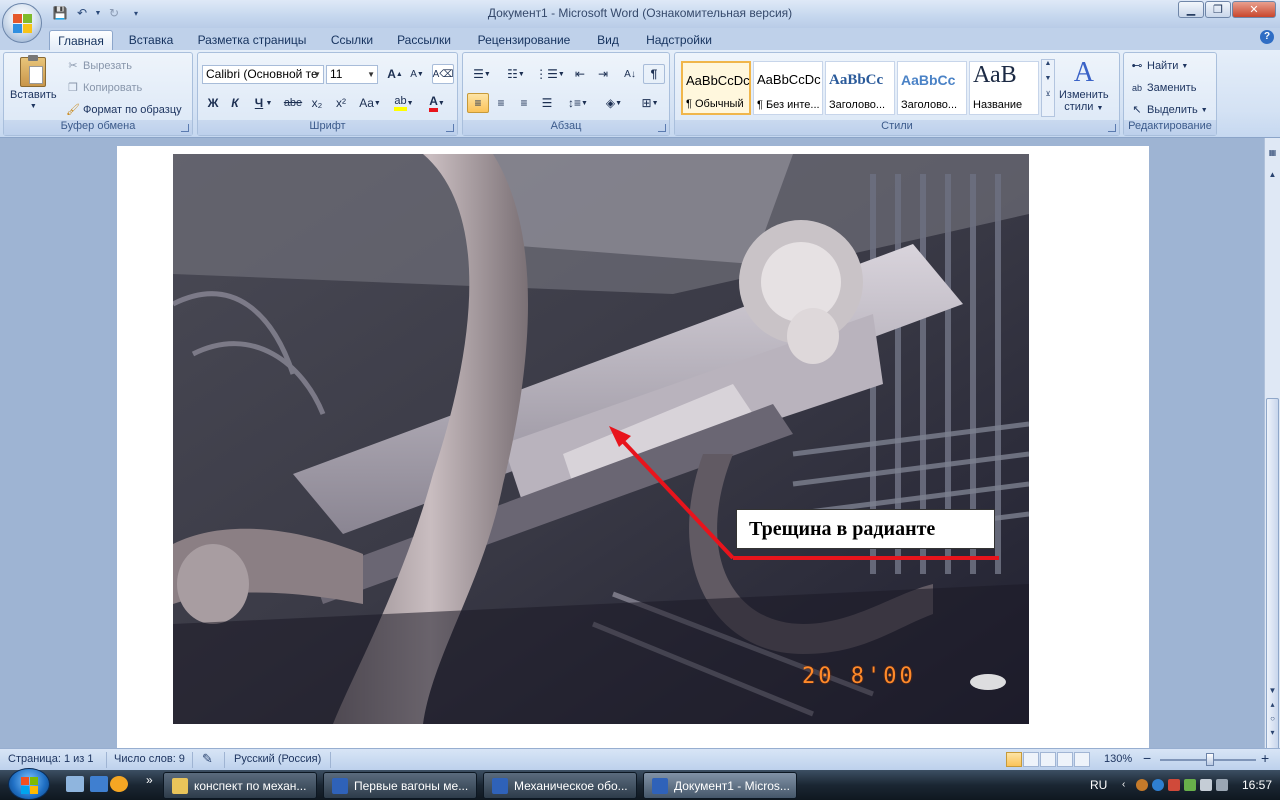 The image size is (1280, 800). Describe the element at coordinates (1048, 88) in the screenshot. I see `styles-gallery-scroll: ▲ ▼ ⊻` at that location.